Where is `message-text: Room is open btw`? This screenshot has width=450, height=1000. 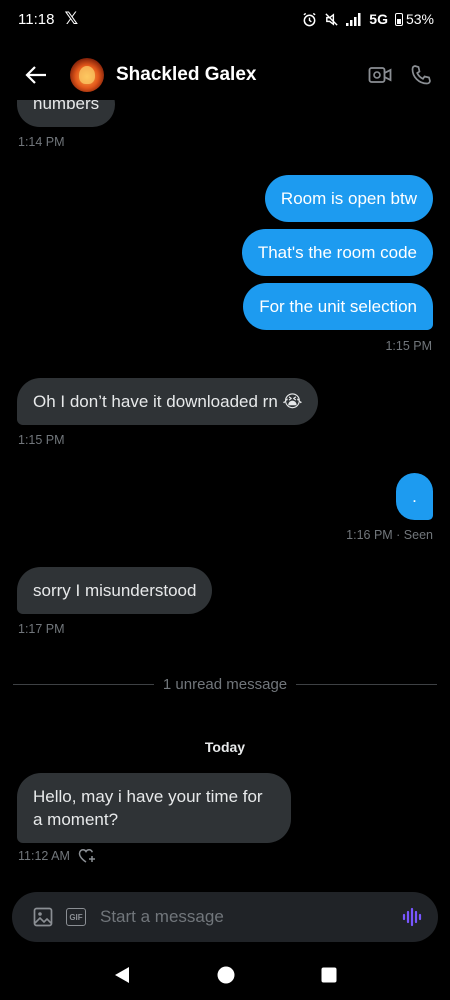
message-text: Room is open btw is located at coordinates (348, 198).